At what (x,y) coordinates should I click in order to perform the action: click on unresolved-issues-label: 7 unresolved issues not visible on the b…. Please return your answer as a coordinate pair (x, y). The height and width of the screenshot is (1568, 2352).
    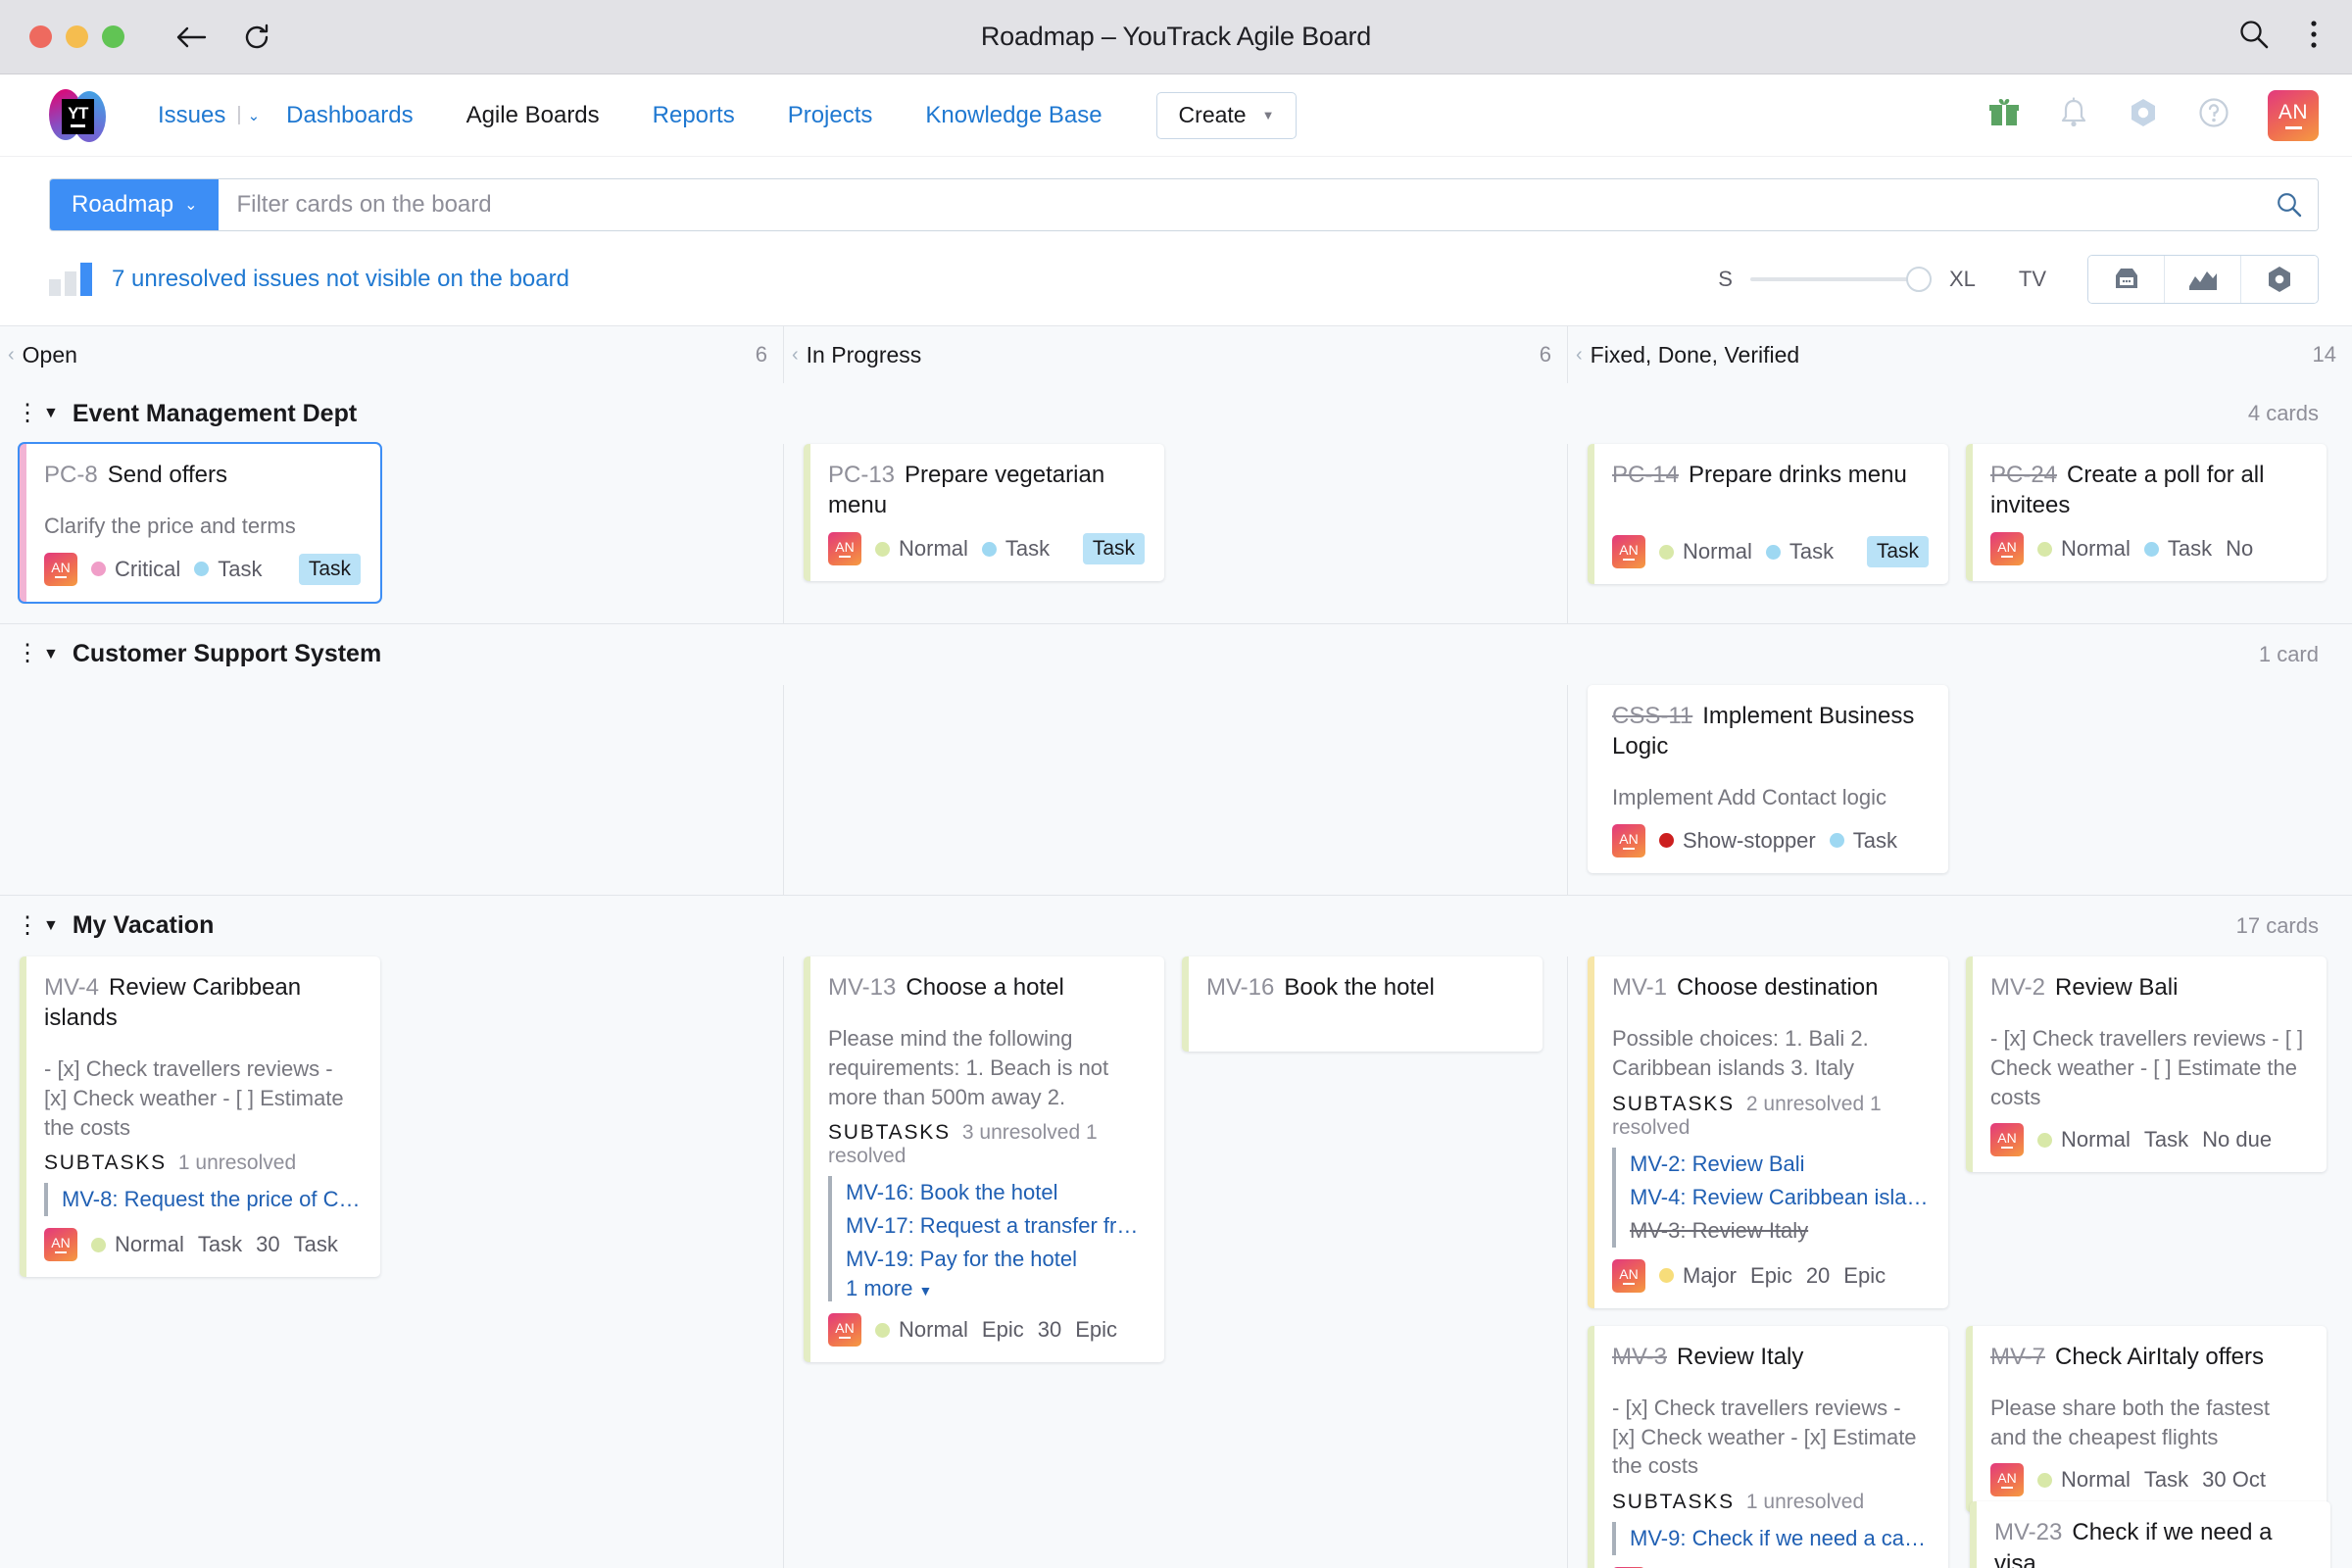
    Looking at the image, I should click on (340, 279).